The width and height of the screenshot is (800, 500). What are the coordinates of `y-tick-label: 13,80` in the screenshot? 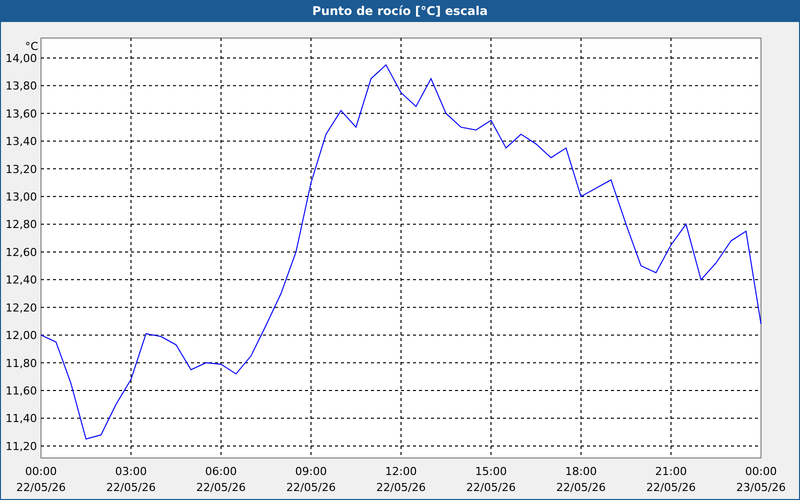 It's located at (21, 86).